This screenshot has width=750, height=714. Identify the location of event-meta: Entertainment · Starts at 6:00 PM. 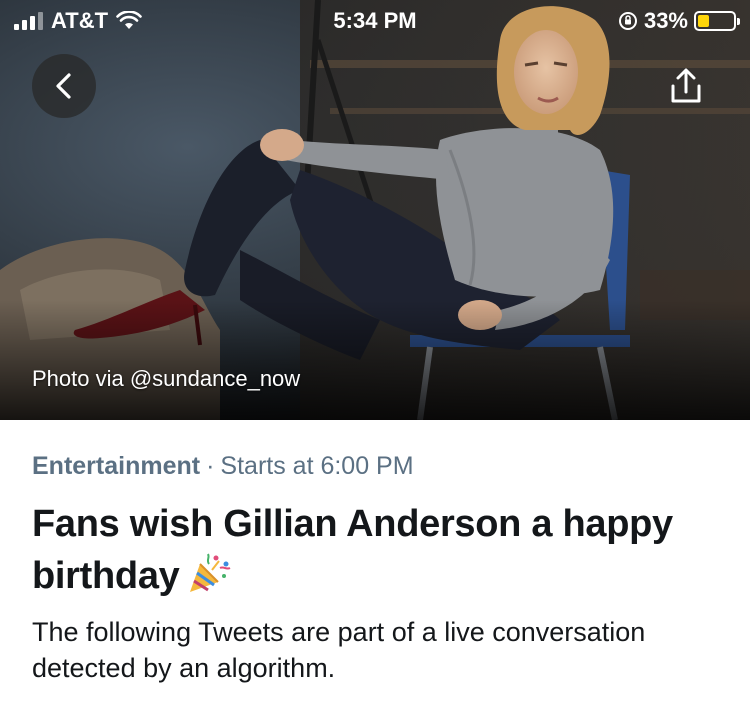
(377, 466).